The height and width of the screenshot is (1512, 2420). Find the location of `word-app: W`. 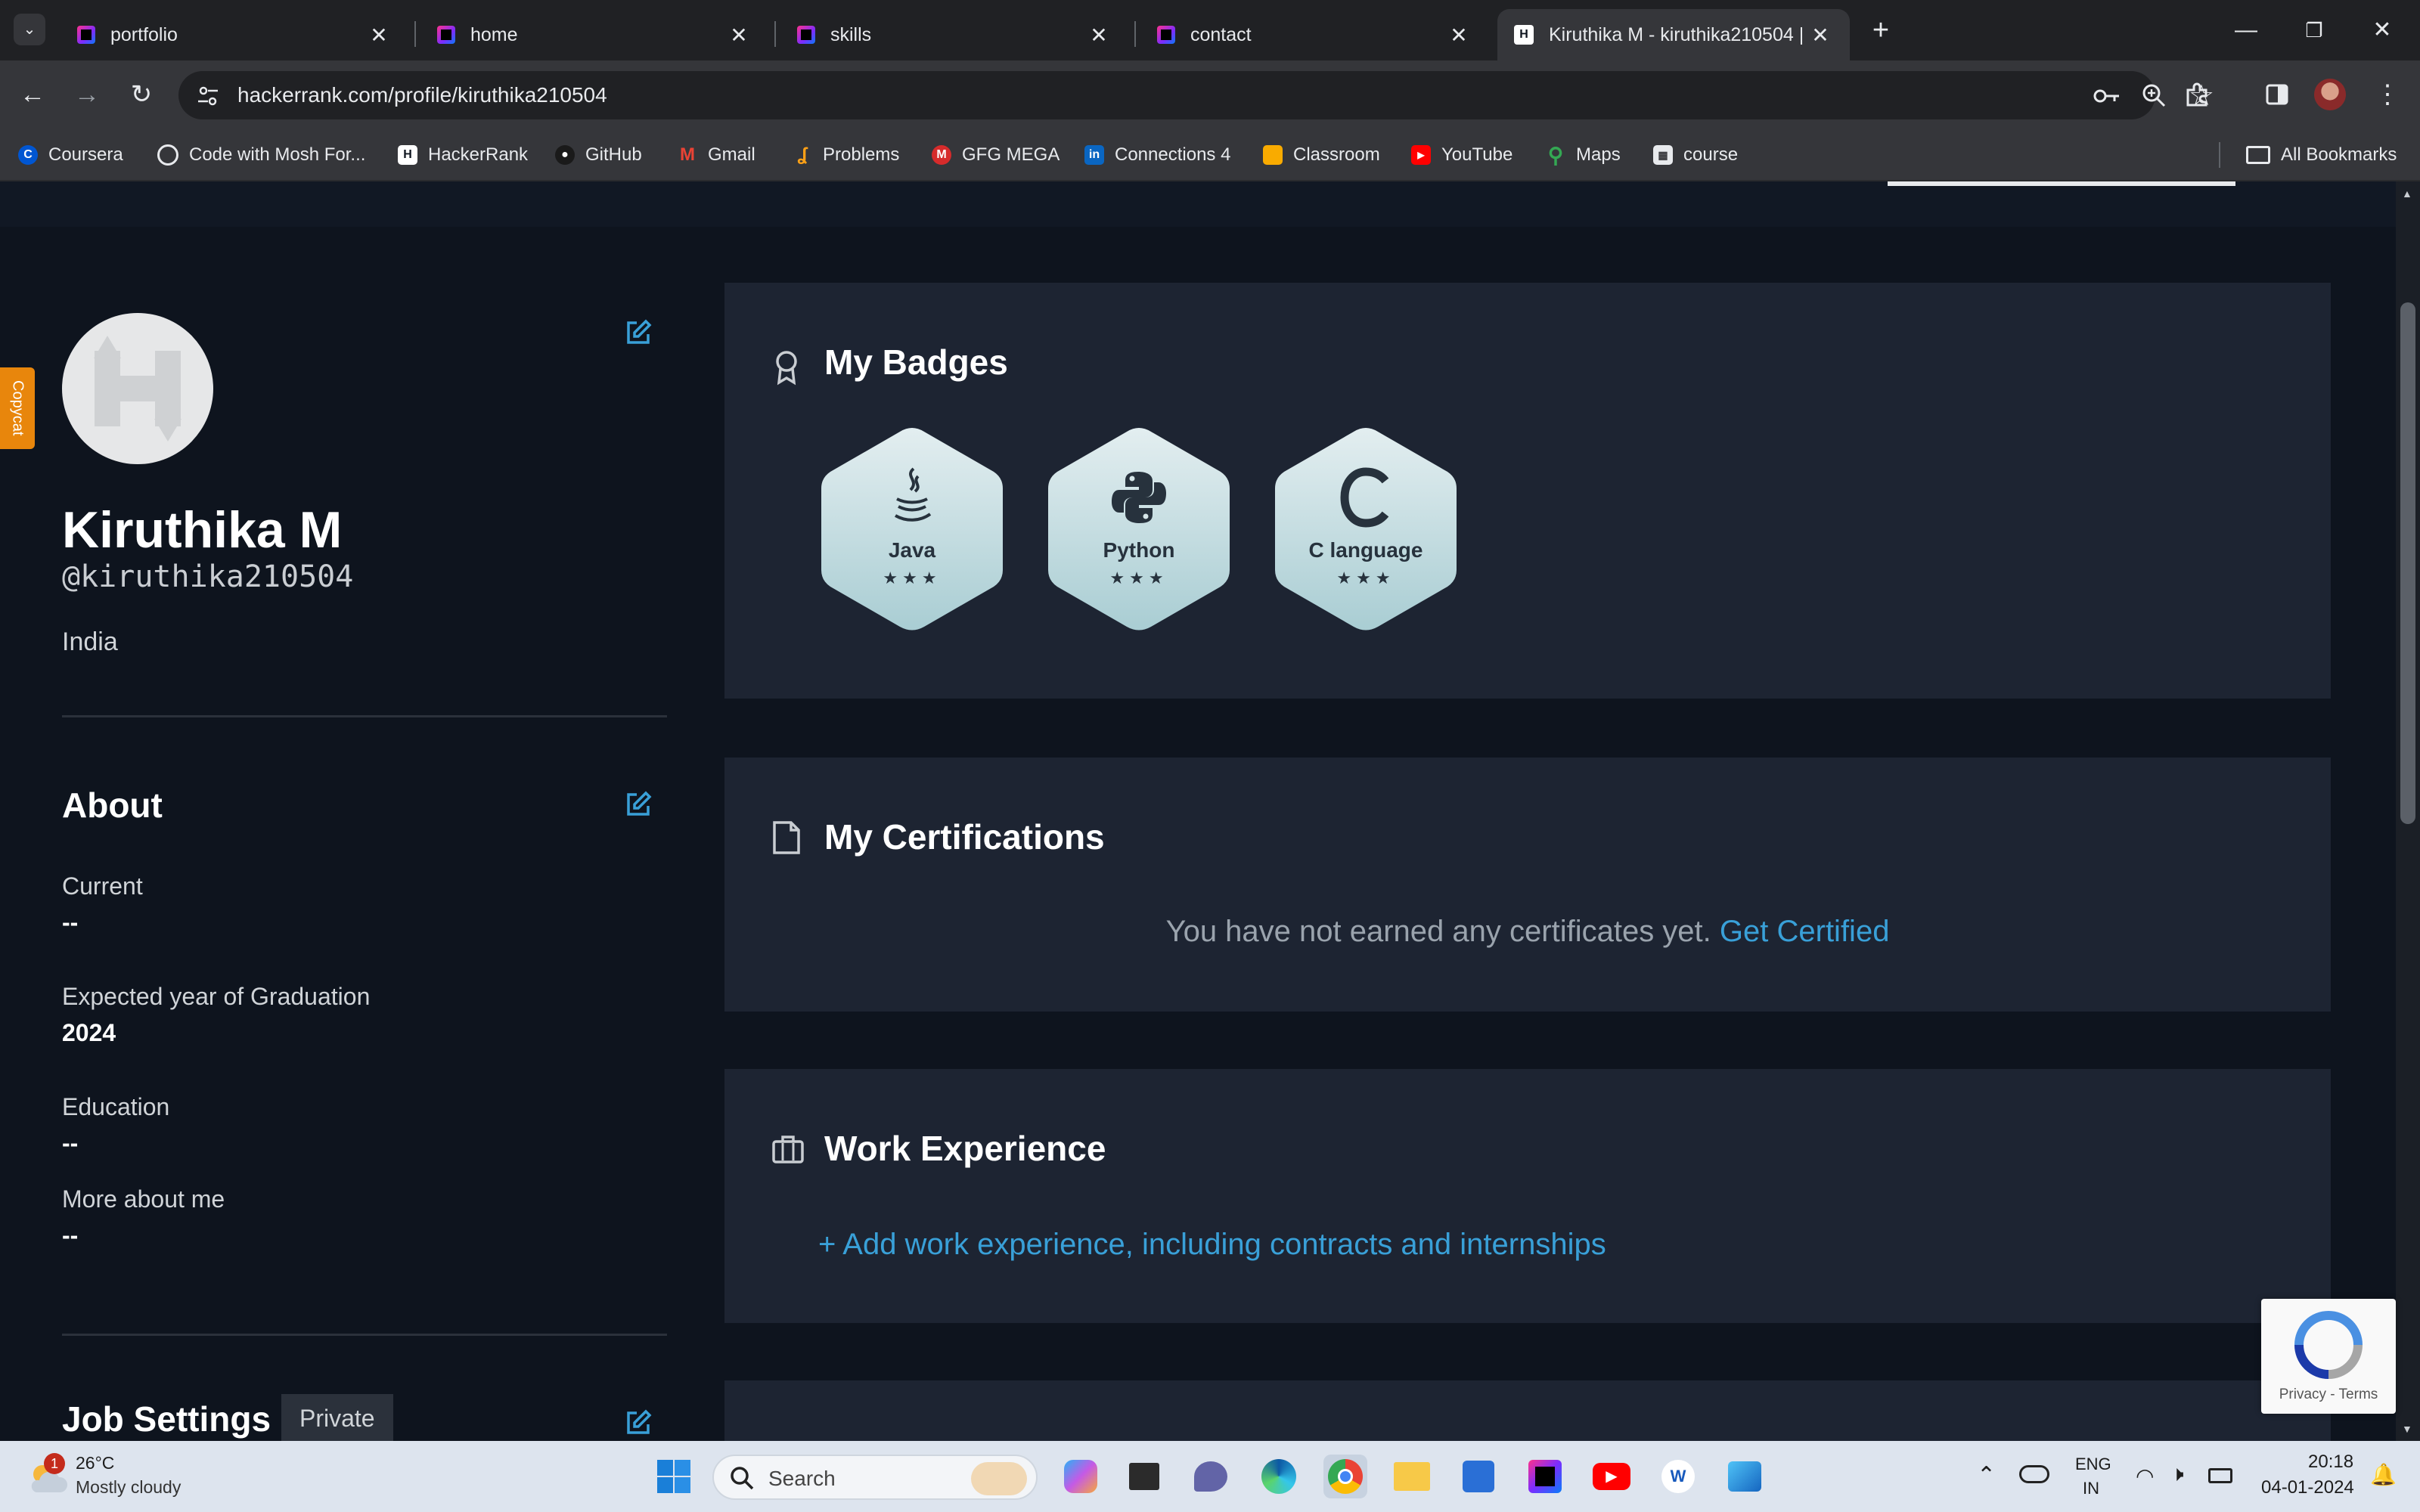

word-app: W is located at coordinates (1678, 1476).